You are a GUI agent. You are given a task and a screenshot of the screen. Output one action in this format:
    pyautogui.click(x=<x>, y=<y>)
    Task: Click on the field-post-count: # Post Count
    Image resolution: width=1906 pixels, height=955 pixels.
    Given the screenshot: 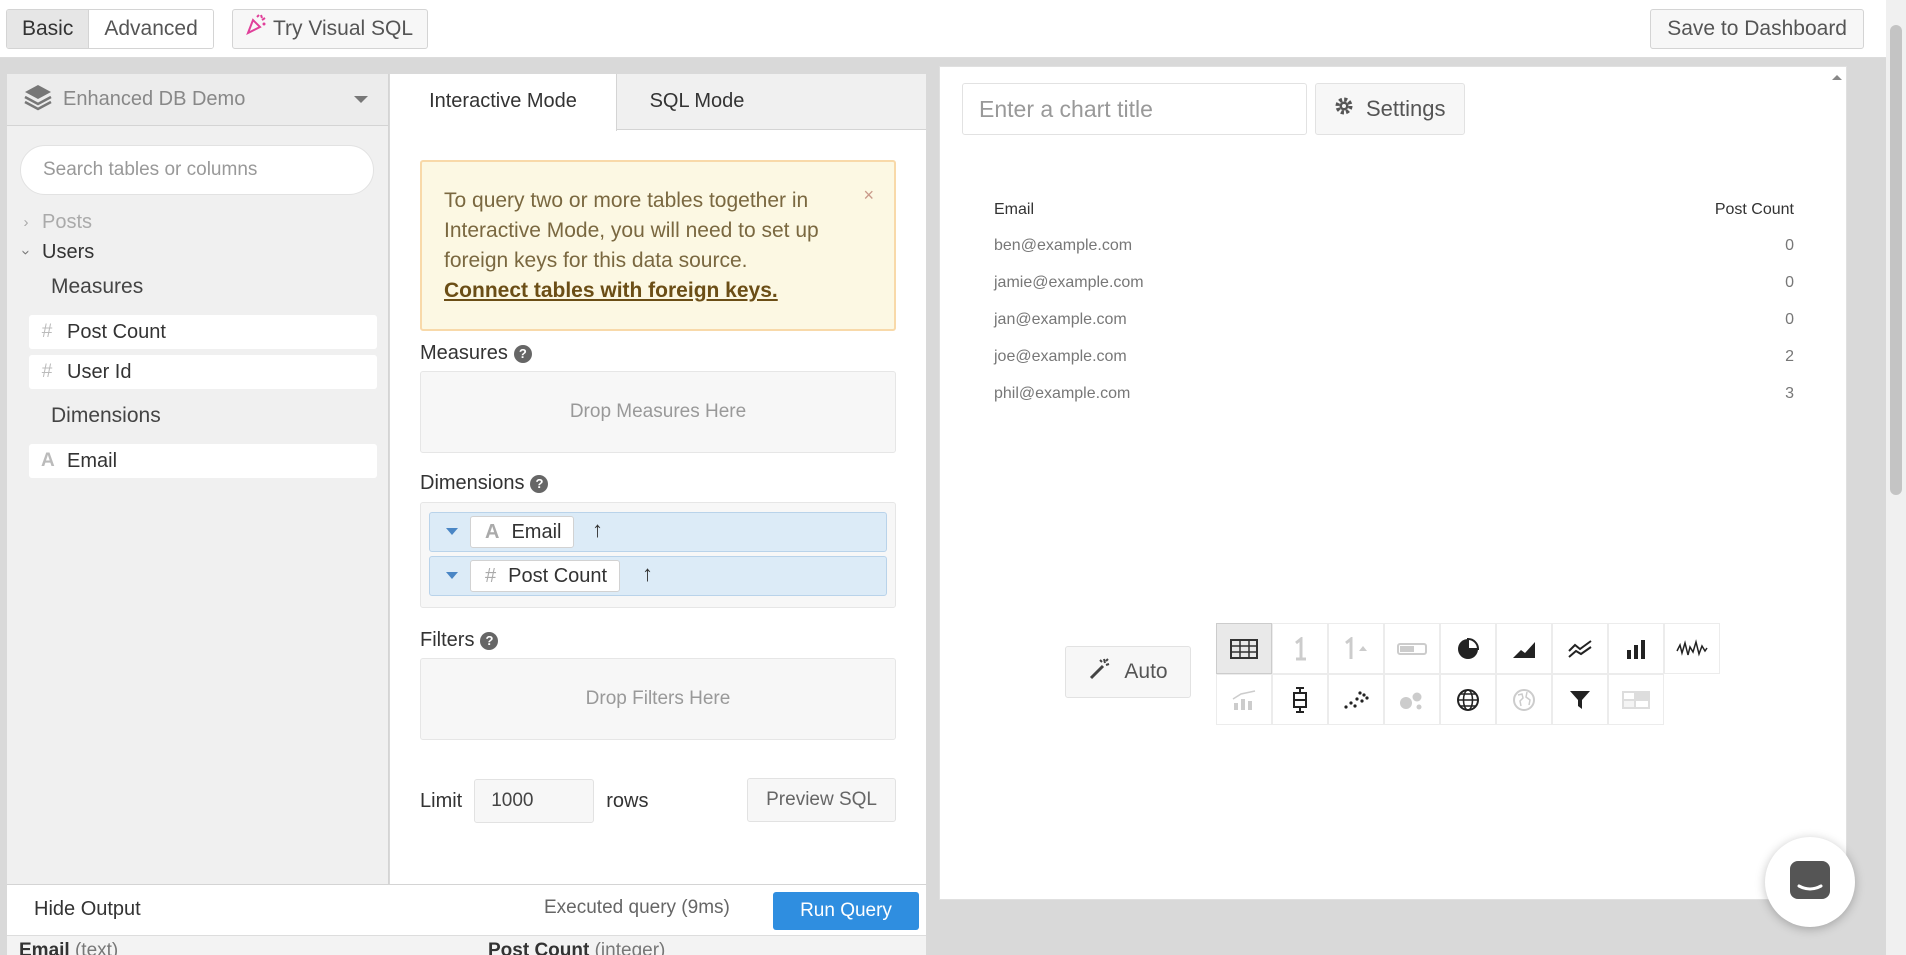 What is the action you would take?
    pyautogui.click(x=203, y=332)
    